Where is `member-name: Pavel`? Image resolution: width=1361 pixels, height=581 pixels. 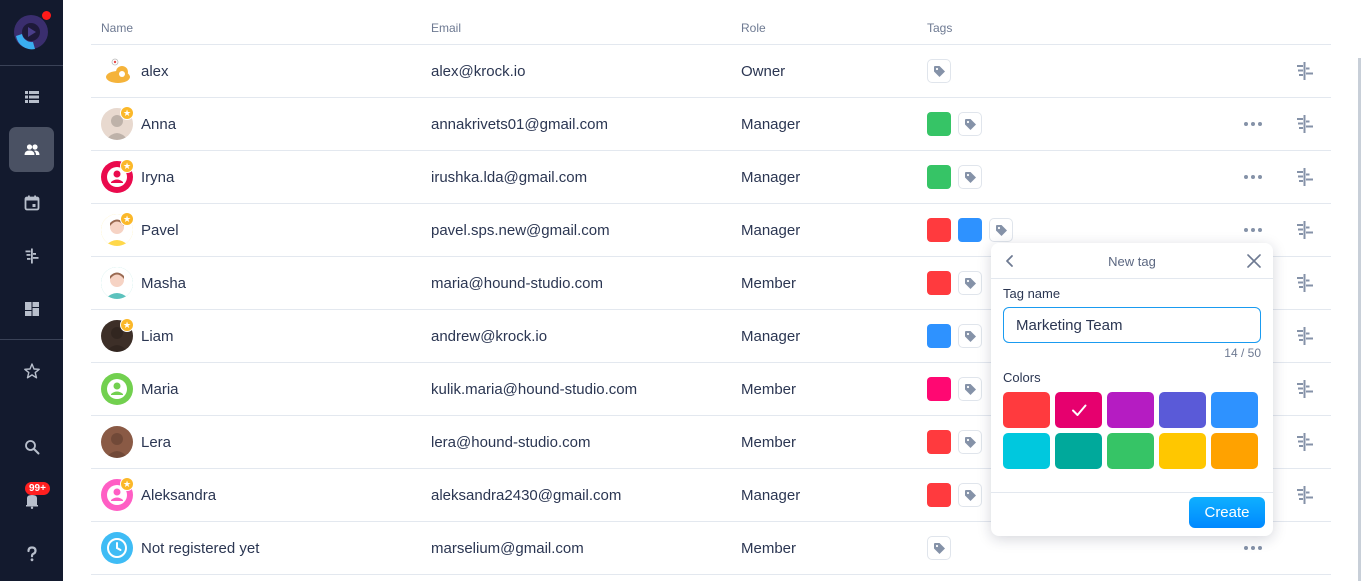
member-name: Pavel is located at coordinates (160, 230).